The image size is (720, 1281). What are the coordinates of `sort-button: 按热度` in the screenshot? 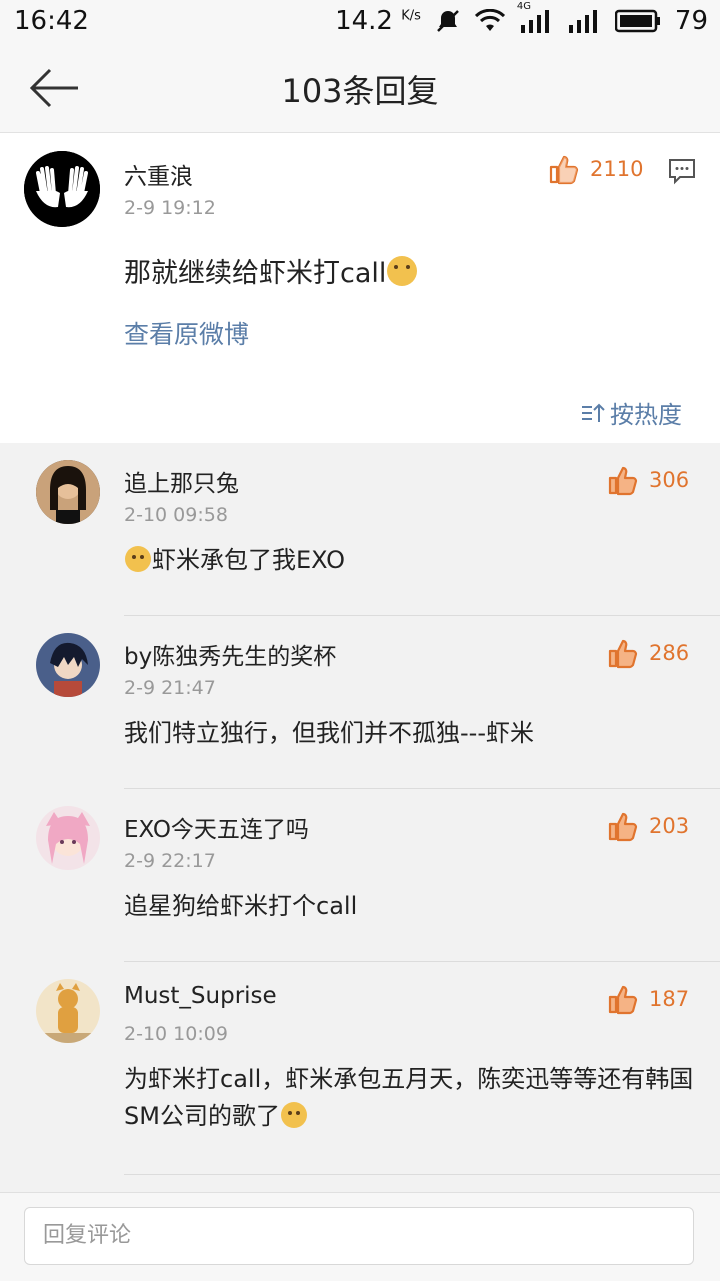 It's located at (631, 412).